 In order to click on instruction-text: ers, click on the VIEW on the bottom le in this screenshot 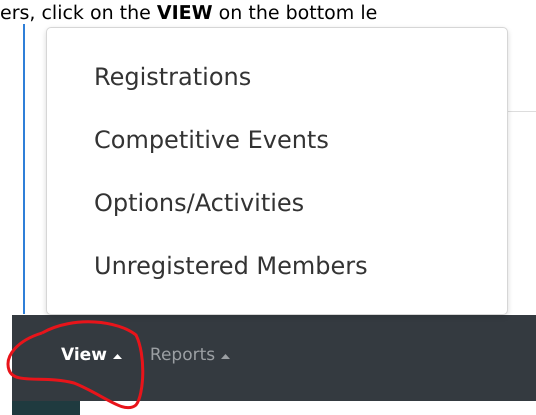, I will do `click(189, 13)`.